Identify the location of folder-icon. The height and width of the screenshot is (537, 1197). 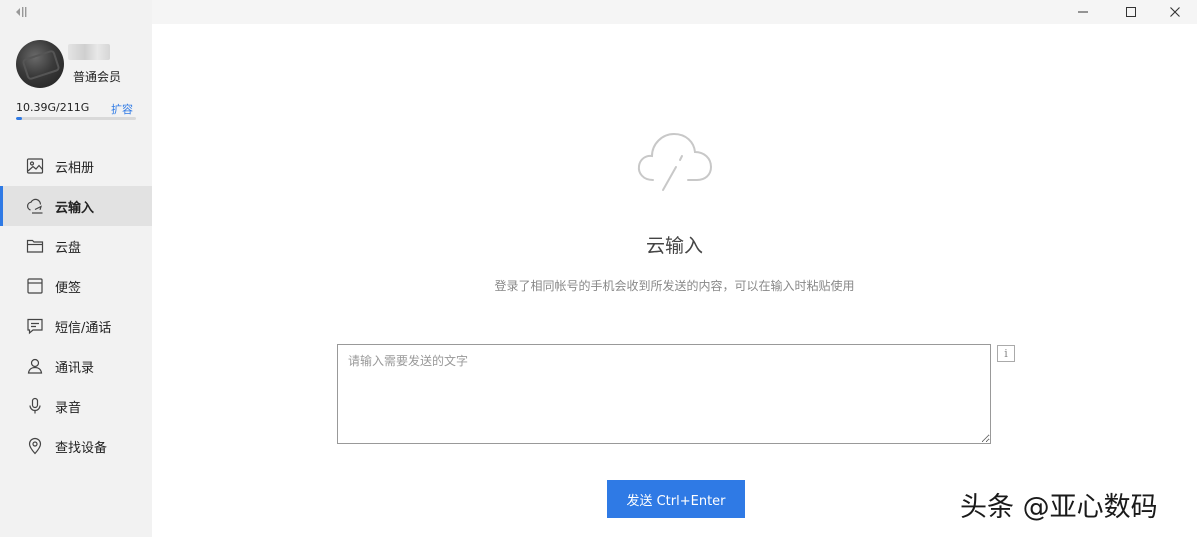
(35, 246).